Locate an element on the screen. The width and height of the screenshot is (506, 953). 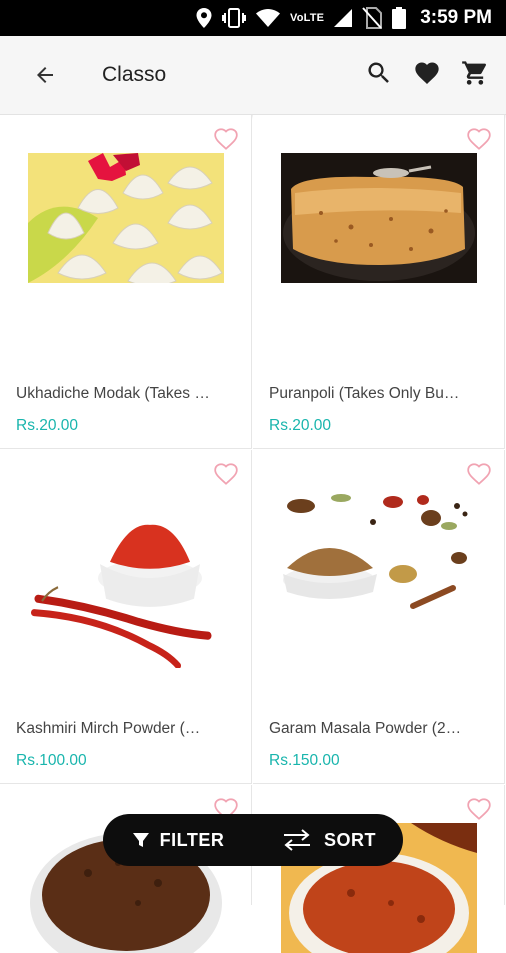
page-title: Classo is located at coordinates (134, 74).